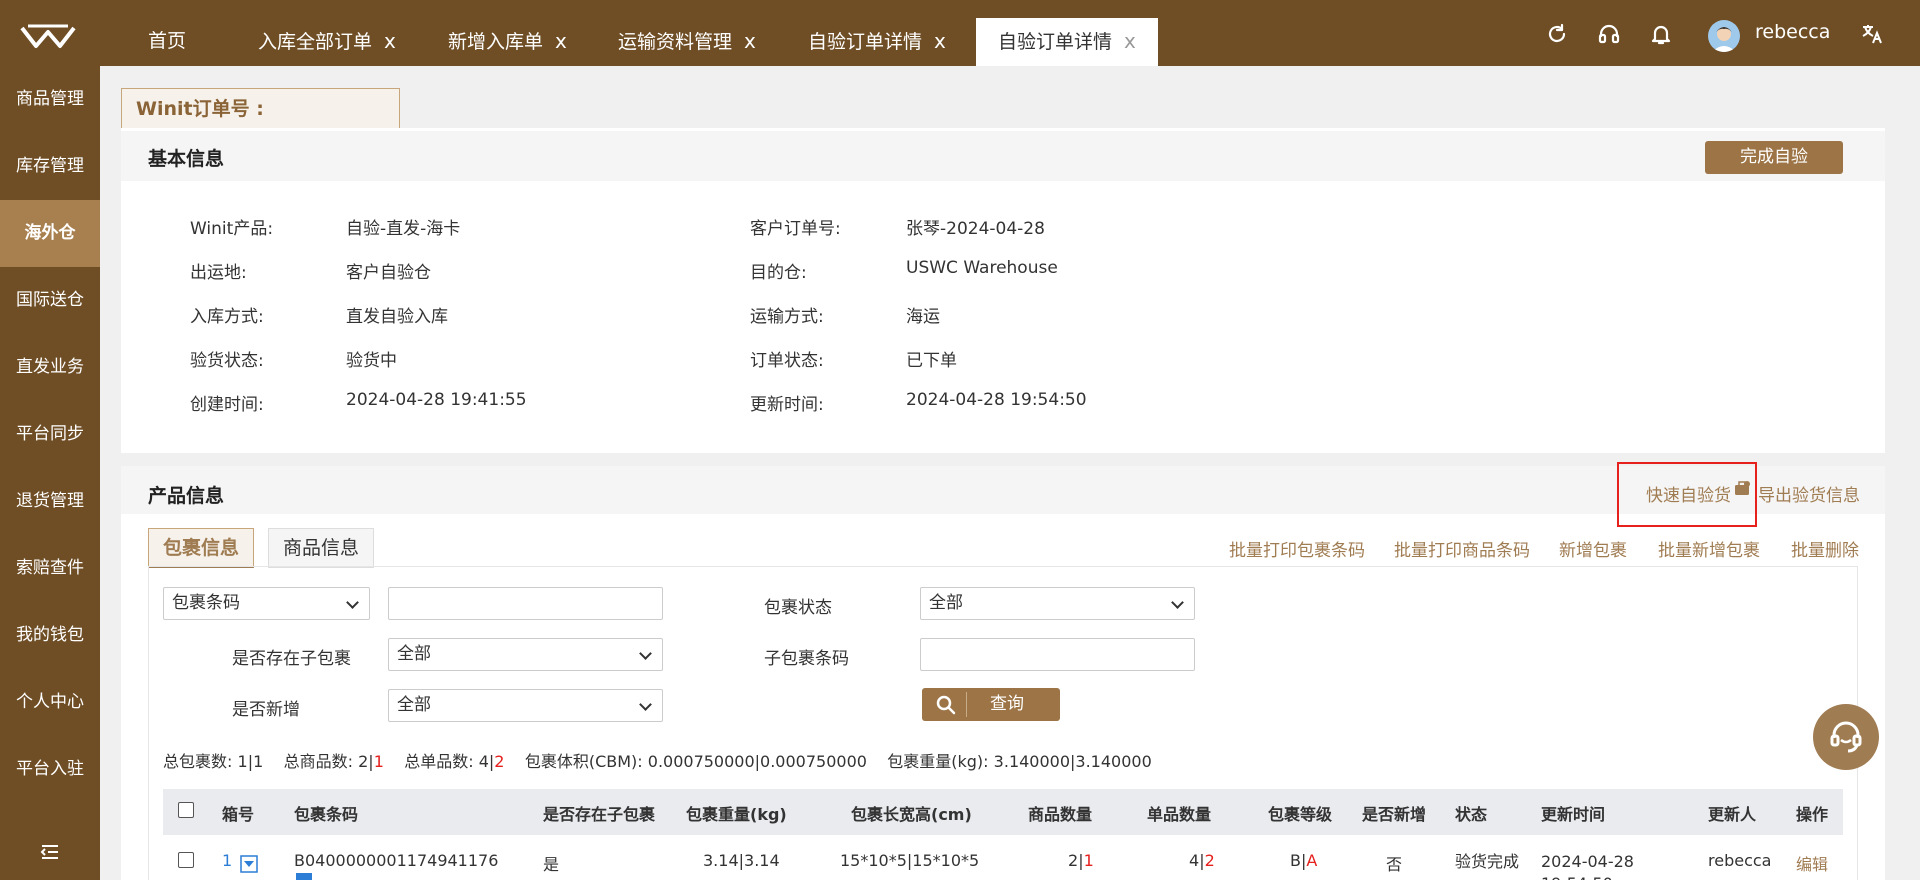 This screenshot has width=1920, height=880. I want to click on product-info-title: 产品信息, so click(186, 496).